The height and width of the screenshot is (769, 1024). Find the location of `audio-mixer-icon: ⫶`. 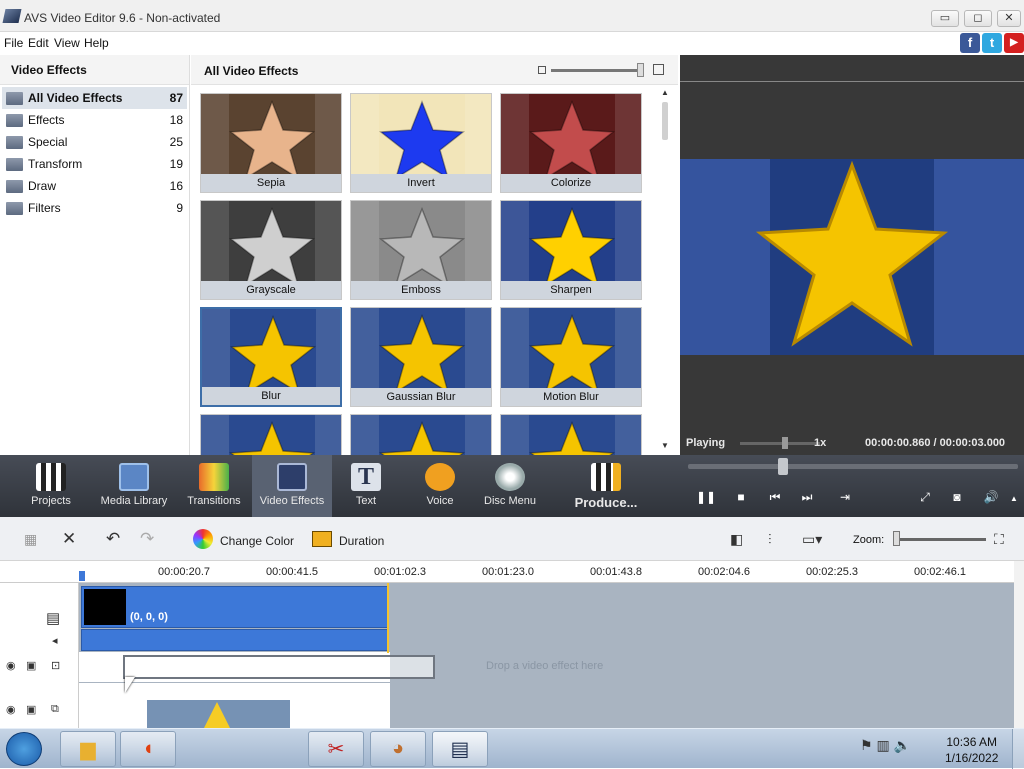

audio-mixer-icon: ⫶ is located at coordinates (770, 539).